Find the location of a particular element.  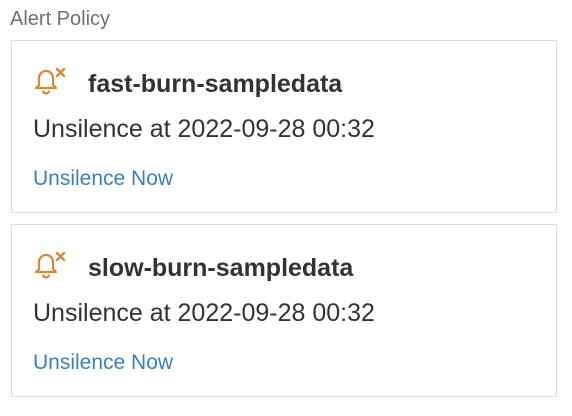

card-header: fast-burn-sampledata is located at coordinates (187, 84).